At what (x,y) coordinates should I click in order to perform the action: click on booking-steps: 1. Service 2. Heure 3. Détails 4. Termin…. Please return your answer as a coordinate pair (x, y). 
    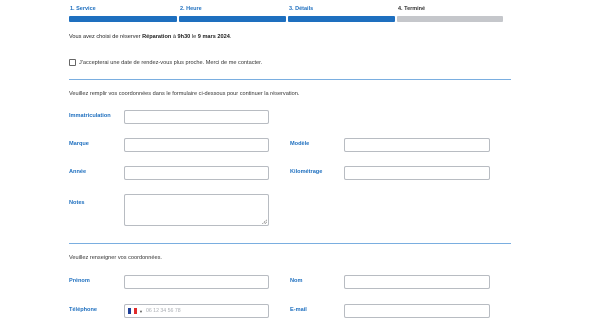
    Looking at the image, I should click on (286, 15).